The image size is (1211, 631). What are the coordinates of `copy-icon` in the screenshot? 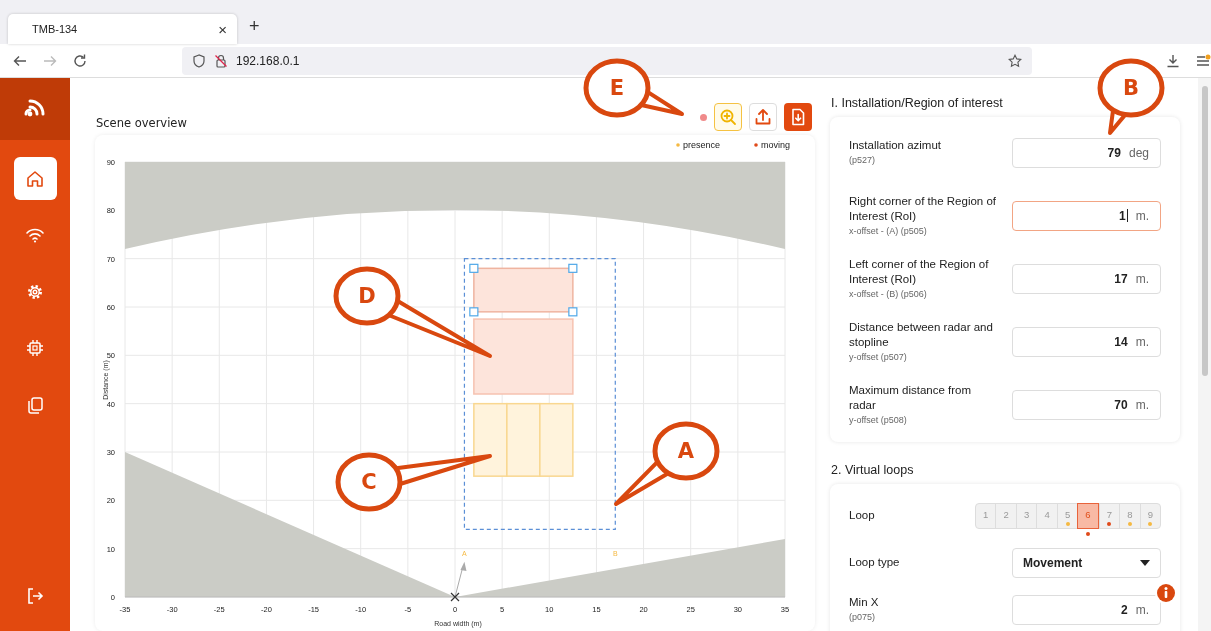 It's located at (35, 404).